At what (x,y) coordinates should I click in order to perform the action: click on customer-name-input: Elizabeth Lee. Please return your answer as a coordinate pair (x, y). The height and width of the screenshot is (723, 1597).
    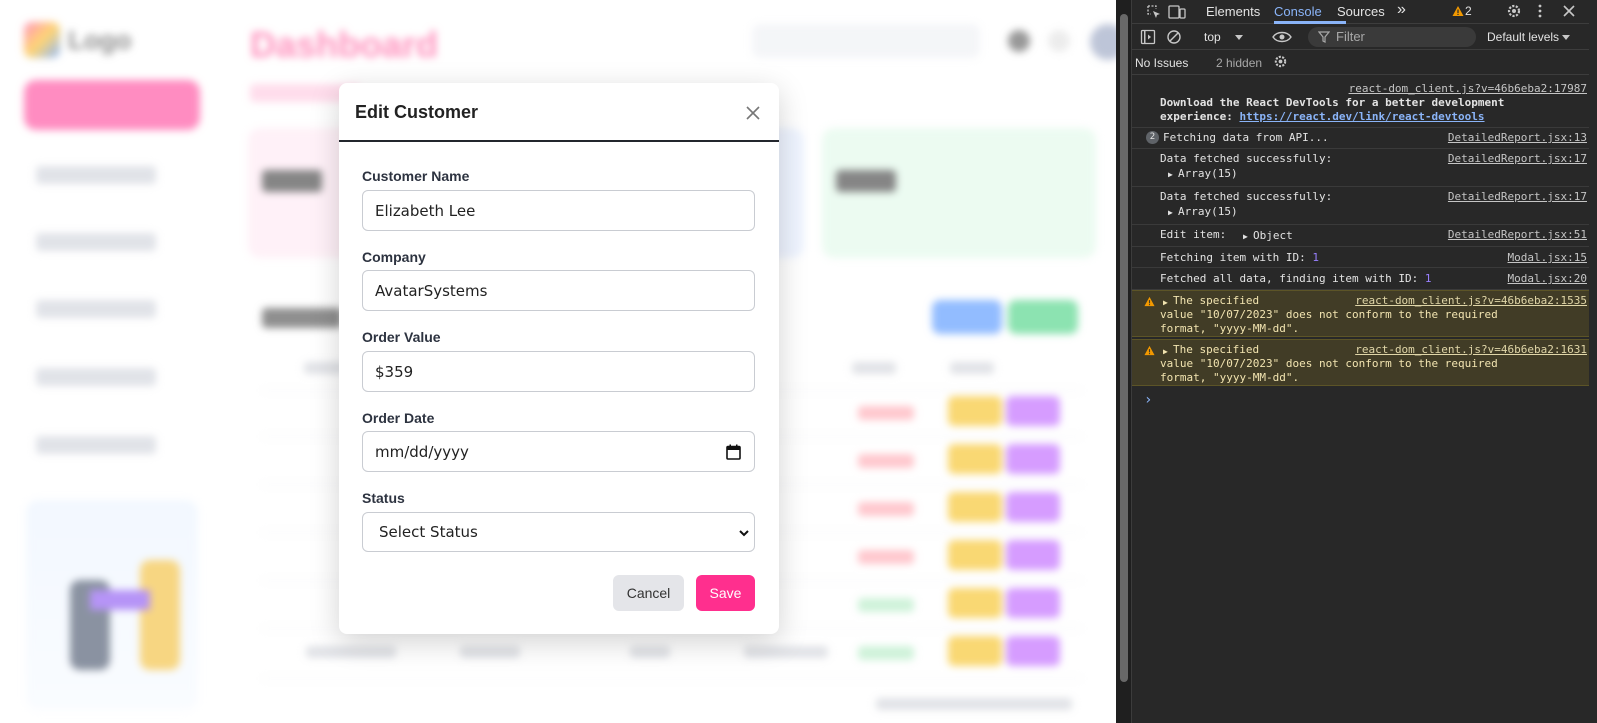
    Looking at the image, I should click on (558, 210).